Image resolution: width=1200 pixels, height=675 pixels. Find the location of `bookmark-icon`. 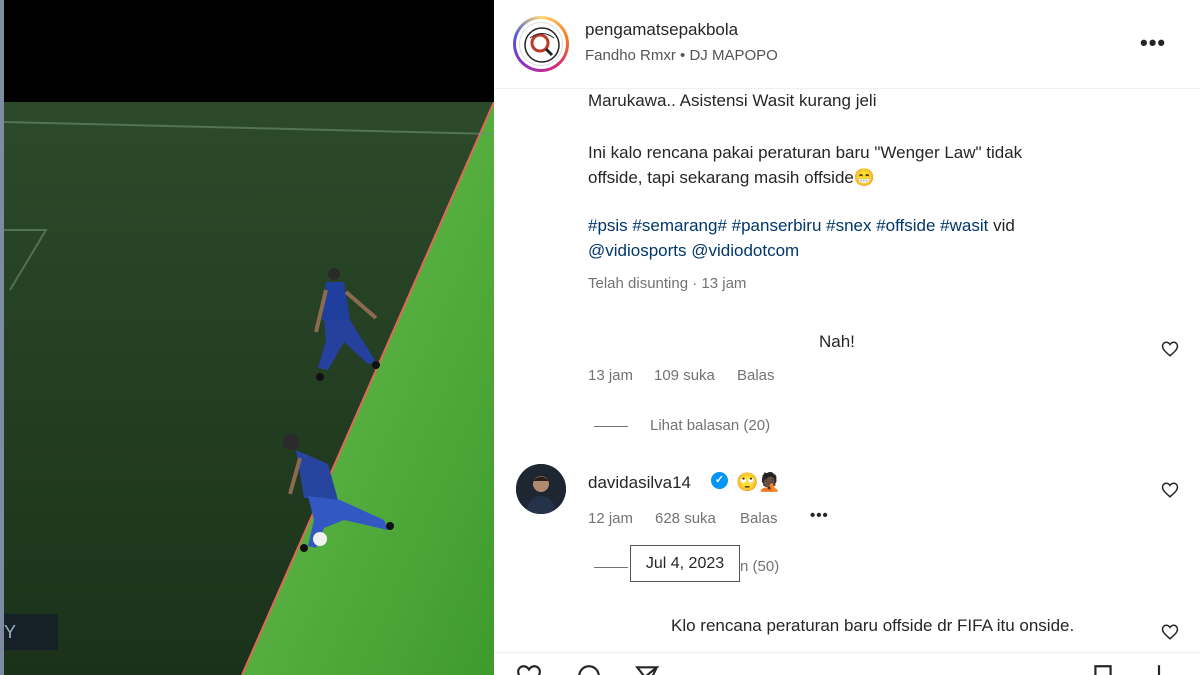

bookmark-icon is located at coordinates (1103, 669).